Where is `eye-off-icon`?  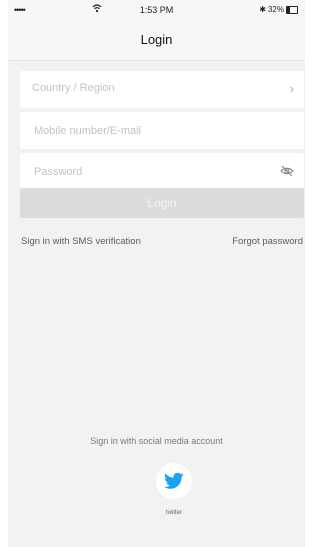 eye-off-icon is located at coordinates (287, 171).